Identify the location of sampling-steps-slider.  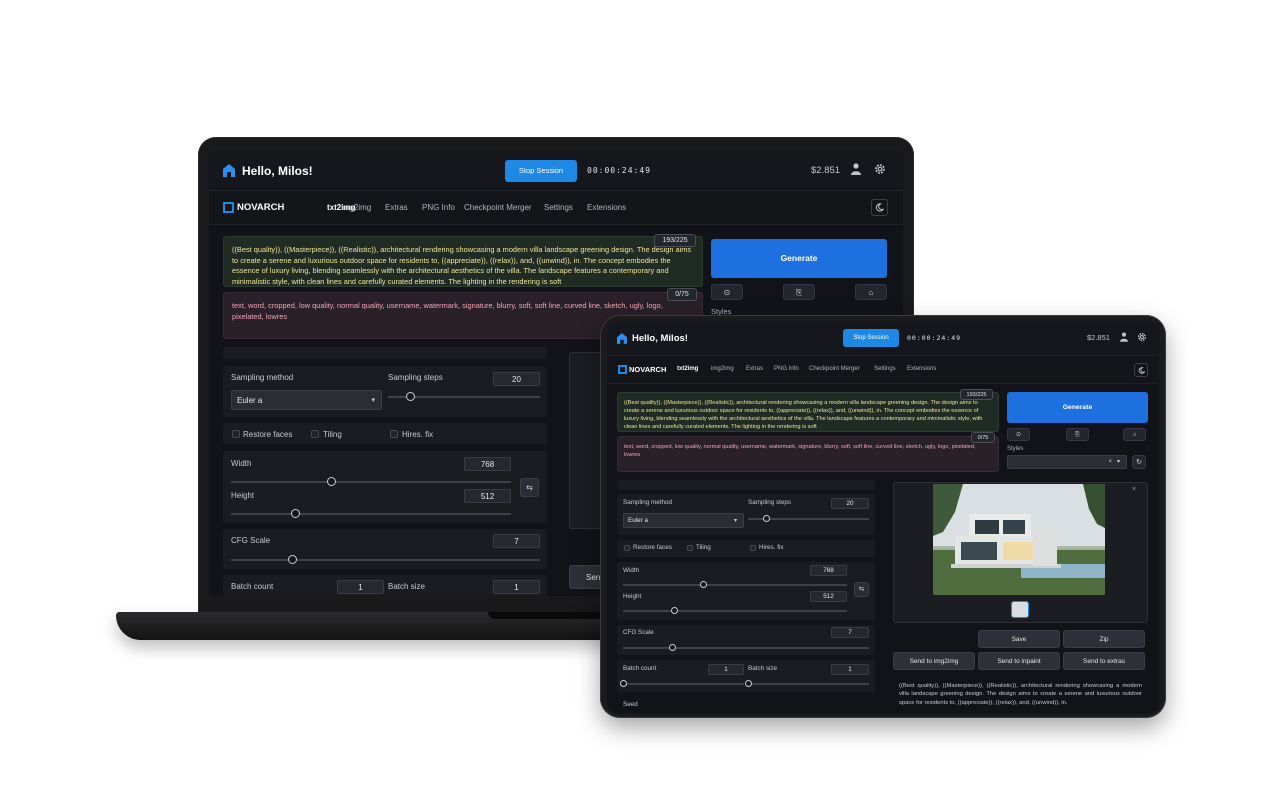
(766, 518).